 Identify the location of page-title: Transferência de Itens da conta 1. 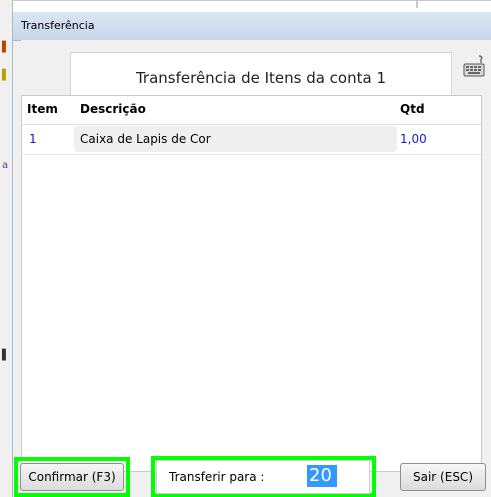
(261, 78).